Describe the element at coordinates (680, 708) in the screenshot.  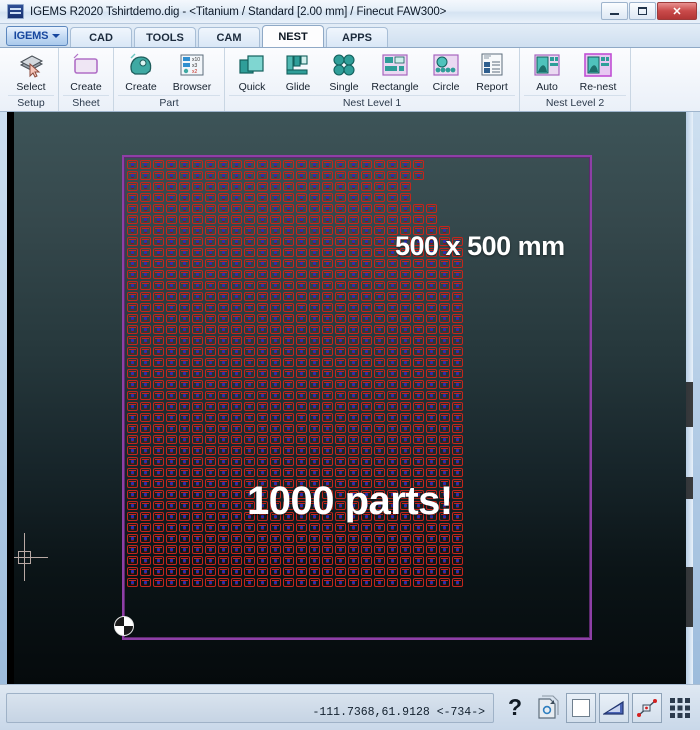
I see `grid-icon` at that location.